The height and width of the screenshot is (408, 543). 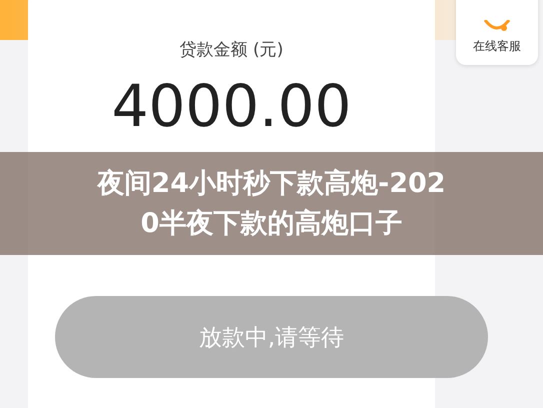 What do you see at coordinates (271, 223) in the screenshot?
I see `caption-text: 0半夜下款的高炮口子` at bounding box center [271, 223].